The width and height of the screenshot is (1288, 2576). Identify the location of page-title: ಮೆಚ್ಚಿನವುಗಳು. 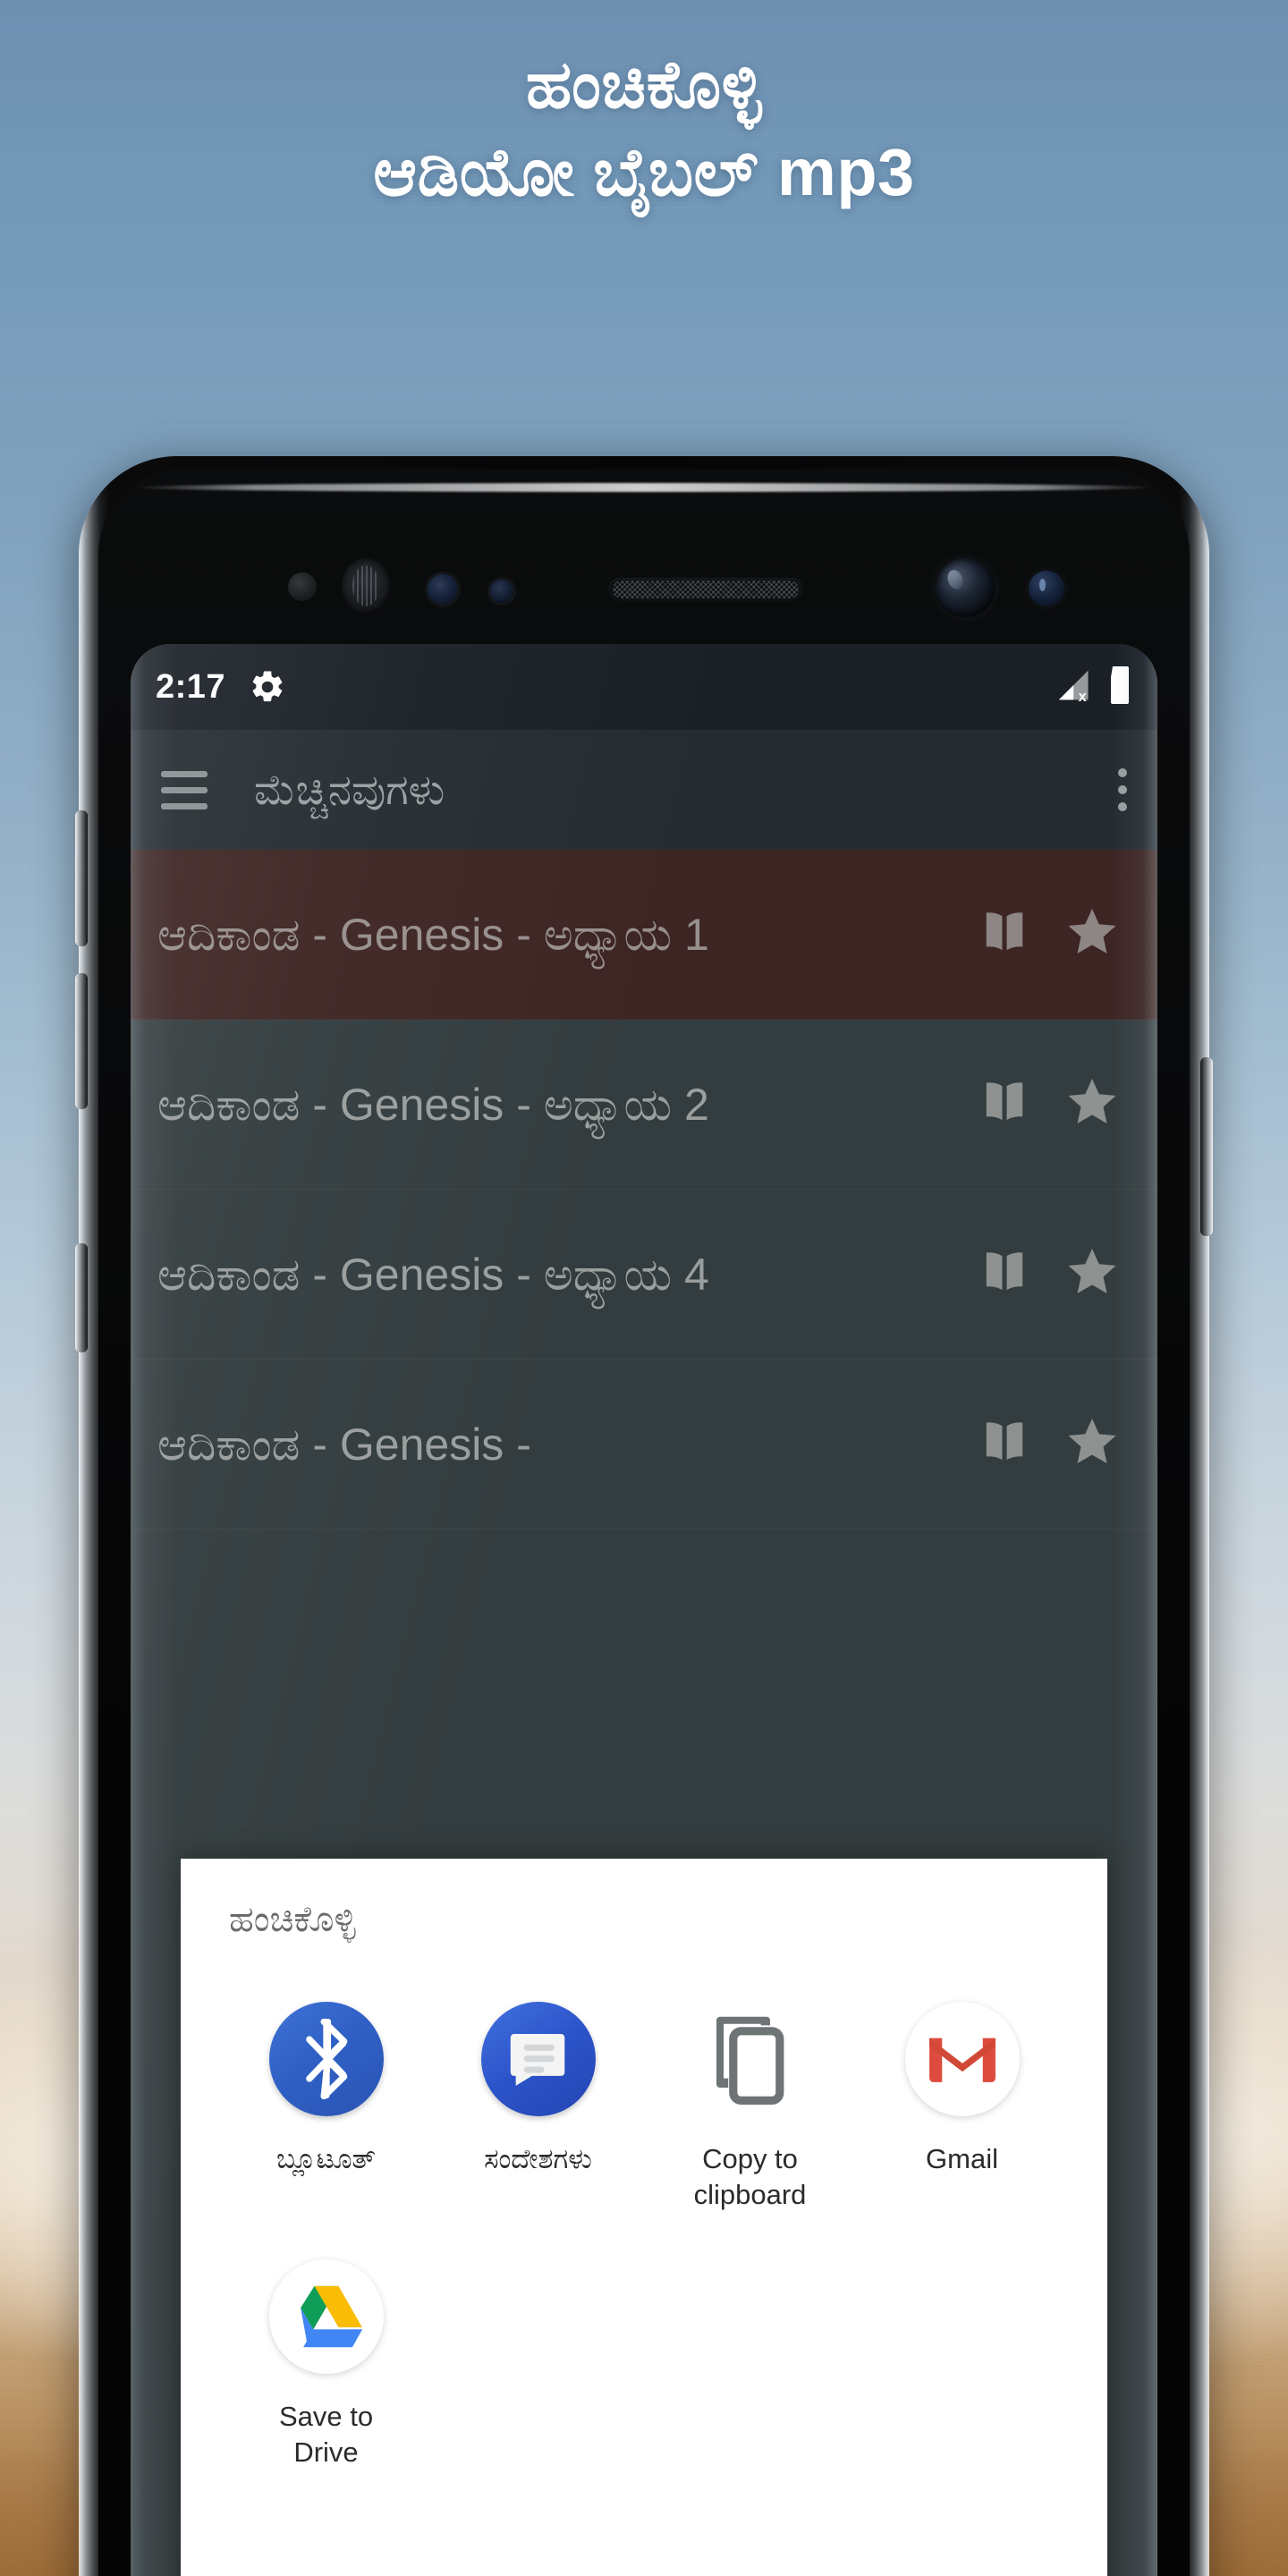
(349, 790).